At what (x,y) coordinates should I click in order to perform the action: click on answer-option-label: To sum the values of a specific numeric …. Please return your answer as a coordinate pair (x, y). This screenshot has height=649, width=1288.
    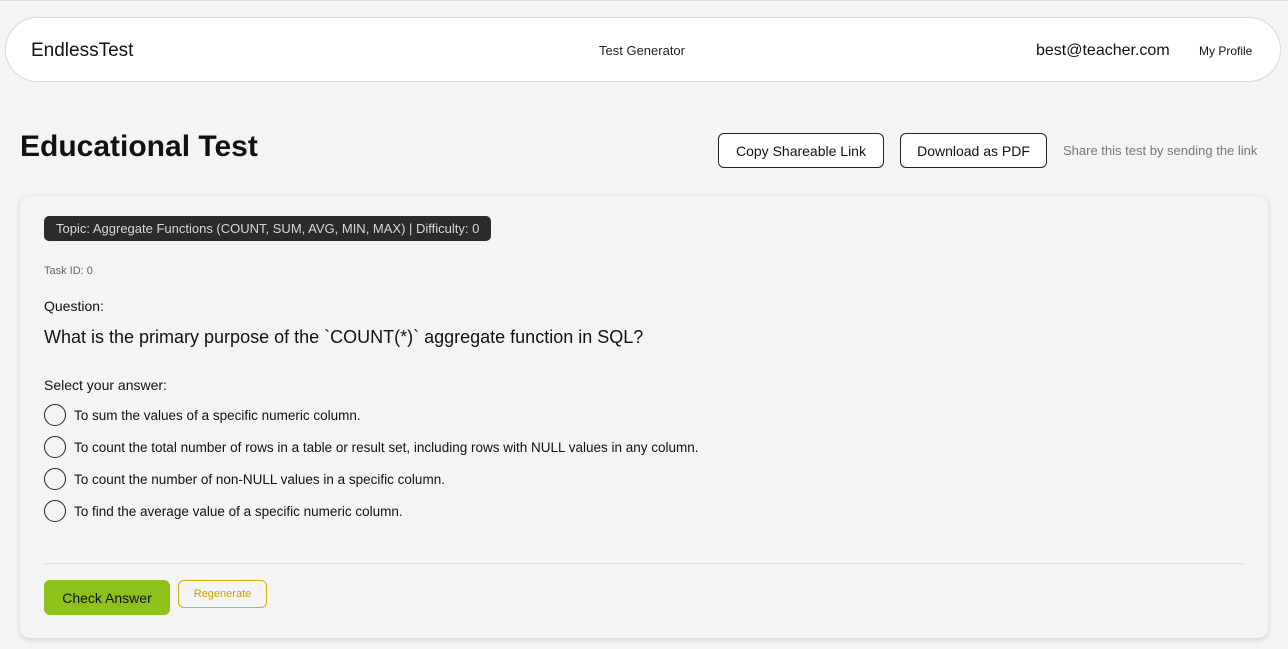
    Looking at the image, I should click on (217, 415).